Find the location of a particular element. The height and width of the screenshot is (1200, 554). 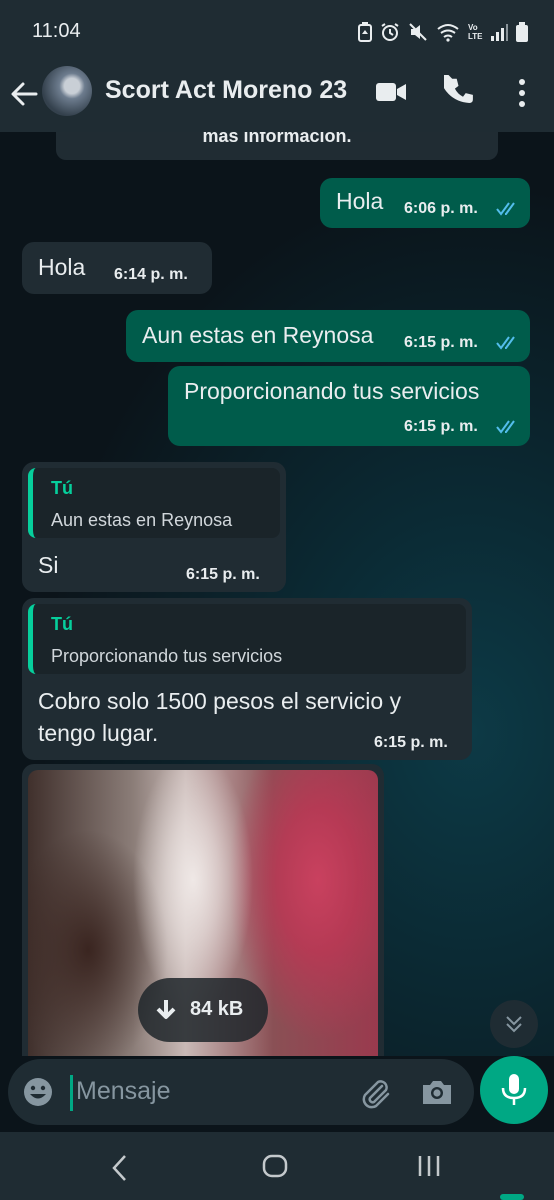

phone-call-icon is located at coordinates (461, 92).